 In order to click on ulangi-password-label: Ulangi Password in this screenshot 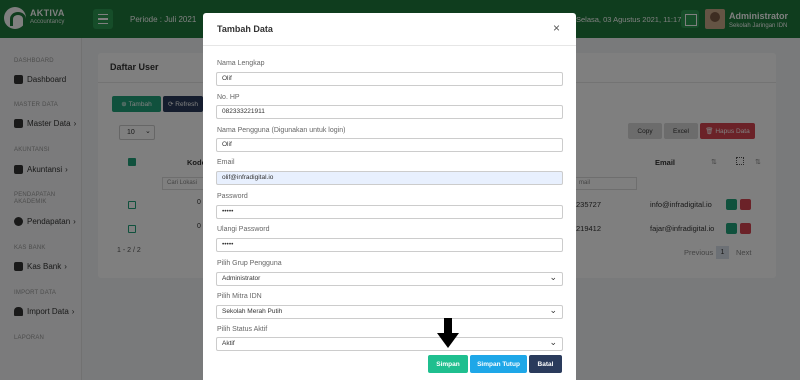, I will do `click(243, 229)`.